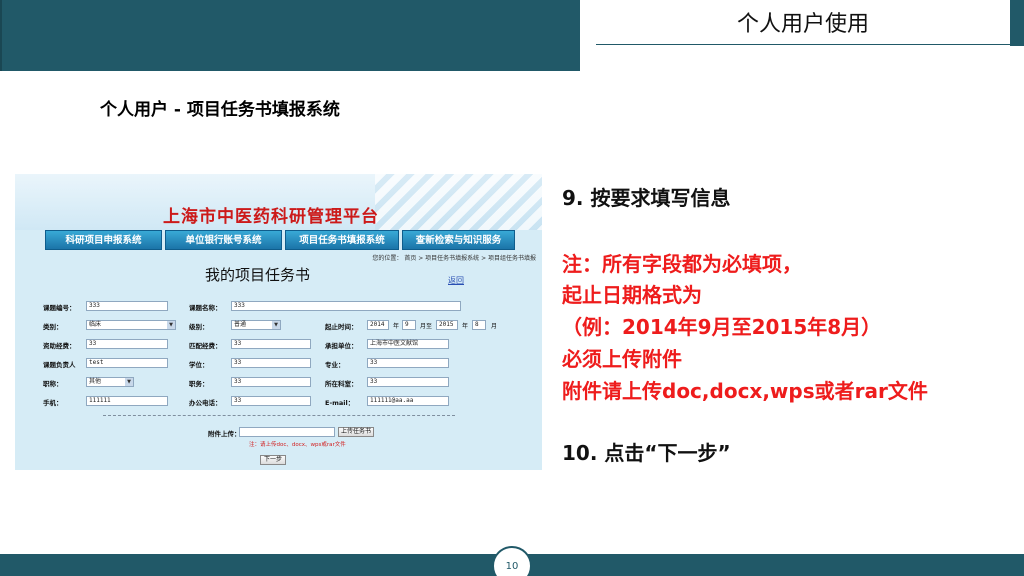 Image resolution: width=1024 pixels, height=576 pixels. Describe the element at coordinates (378, 325) in the screenshot. I see `start-year-input: 2014` at that location.